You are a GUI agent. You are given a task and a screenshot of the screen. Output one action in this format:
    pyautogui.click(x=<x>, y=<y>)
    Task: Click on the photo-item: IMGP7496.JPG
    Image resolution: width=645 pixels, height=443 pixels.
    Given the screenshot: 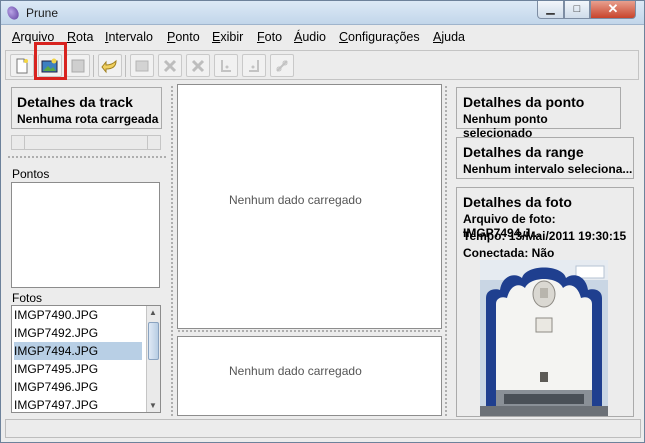 What is the action you would take?
    pyautogui.click(x=78, y=387)
    